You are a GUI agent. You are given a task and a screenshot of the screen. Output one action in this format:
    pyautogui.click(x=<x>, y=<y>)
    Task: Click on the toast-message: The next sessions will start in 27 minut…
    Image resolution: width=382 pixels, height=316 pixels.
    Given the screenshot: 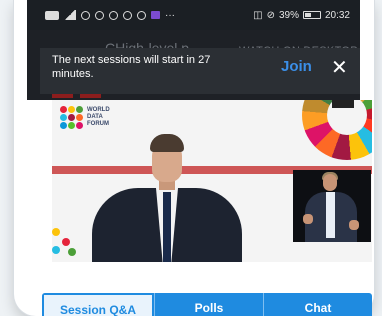 What is the action you would take?
    pyautogui.click(x=131, y=67)
    